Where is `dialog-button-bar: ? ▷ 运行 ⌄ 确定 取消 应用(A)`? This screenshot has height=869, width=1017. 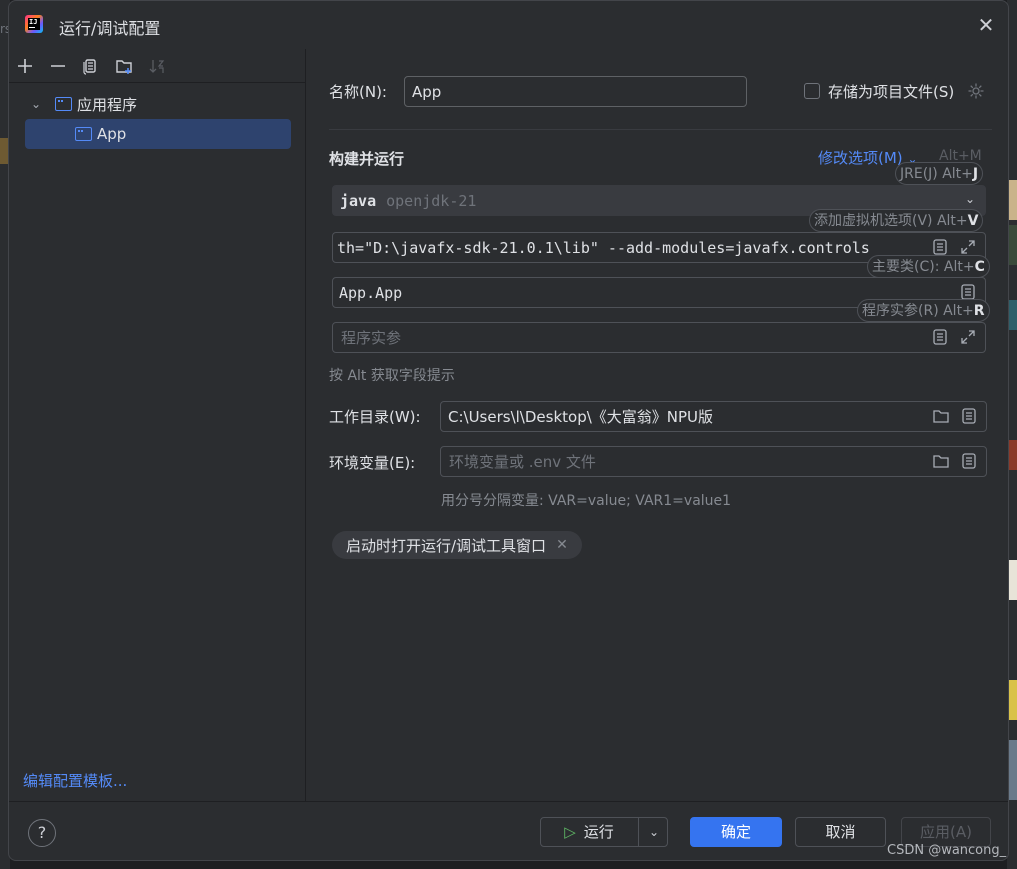
dialog-button-bar: ? ▷ 运行 ⌄ 确定 取消 应用(A) is located at coordinates (508, 830).